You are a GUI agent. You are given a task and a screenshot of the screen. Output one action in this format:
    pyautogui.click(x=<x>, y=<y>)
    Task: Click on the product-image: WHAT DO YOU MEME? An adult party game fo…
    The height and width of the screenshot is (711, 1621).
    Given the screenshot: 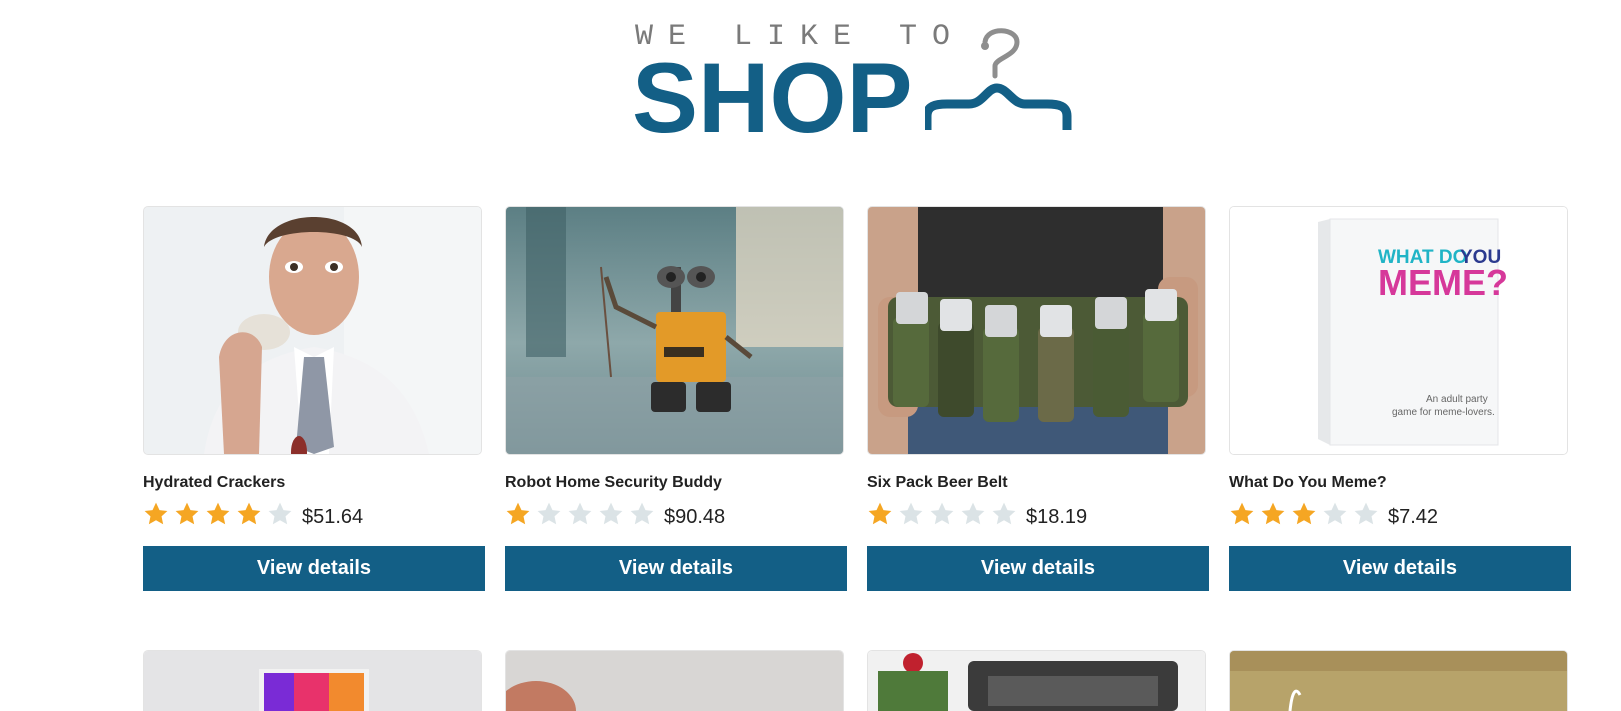 What is the action you would take?
    pyautogui.click(x=1398, y=330)
    